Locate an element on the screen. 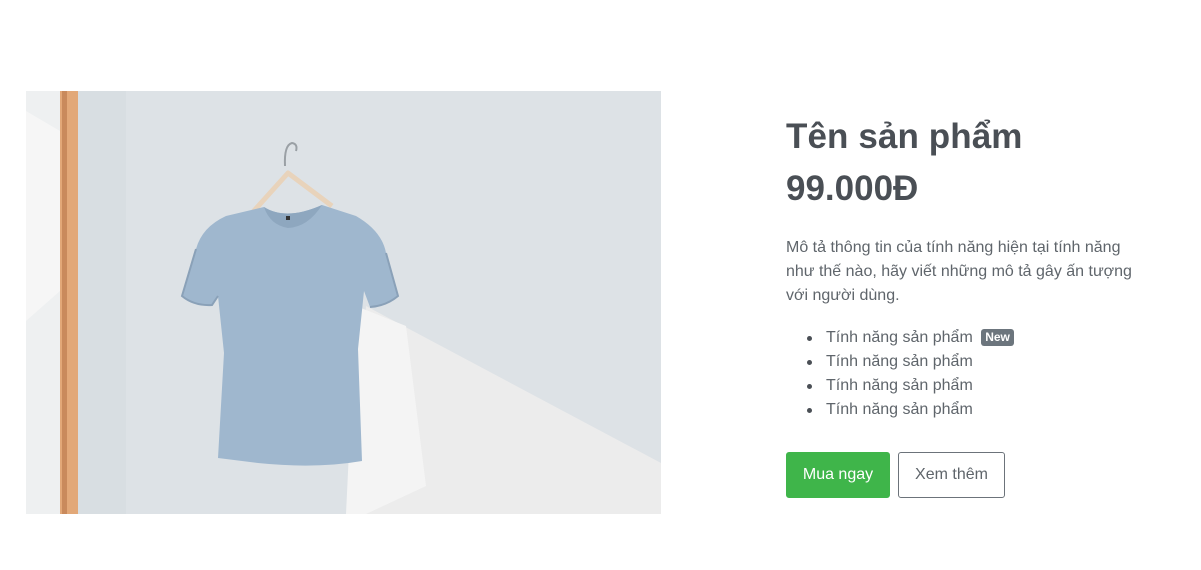 This screenshot has width=1201, height=570. buy-now-button: Mua ngay is located at coordinates (838, 475).